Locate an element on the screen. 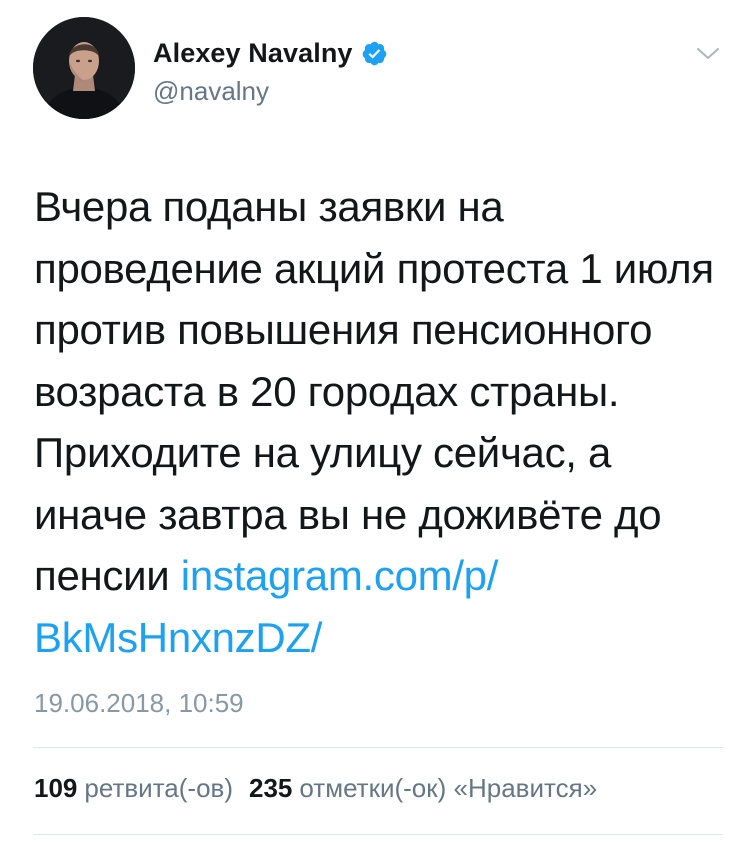 The width and height of the screenshot is (750, 846). retweets-count: 109 is located at coordinates (56, 788).